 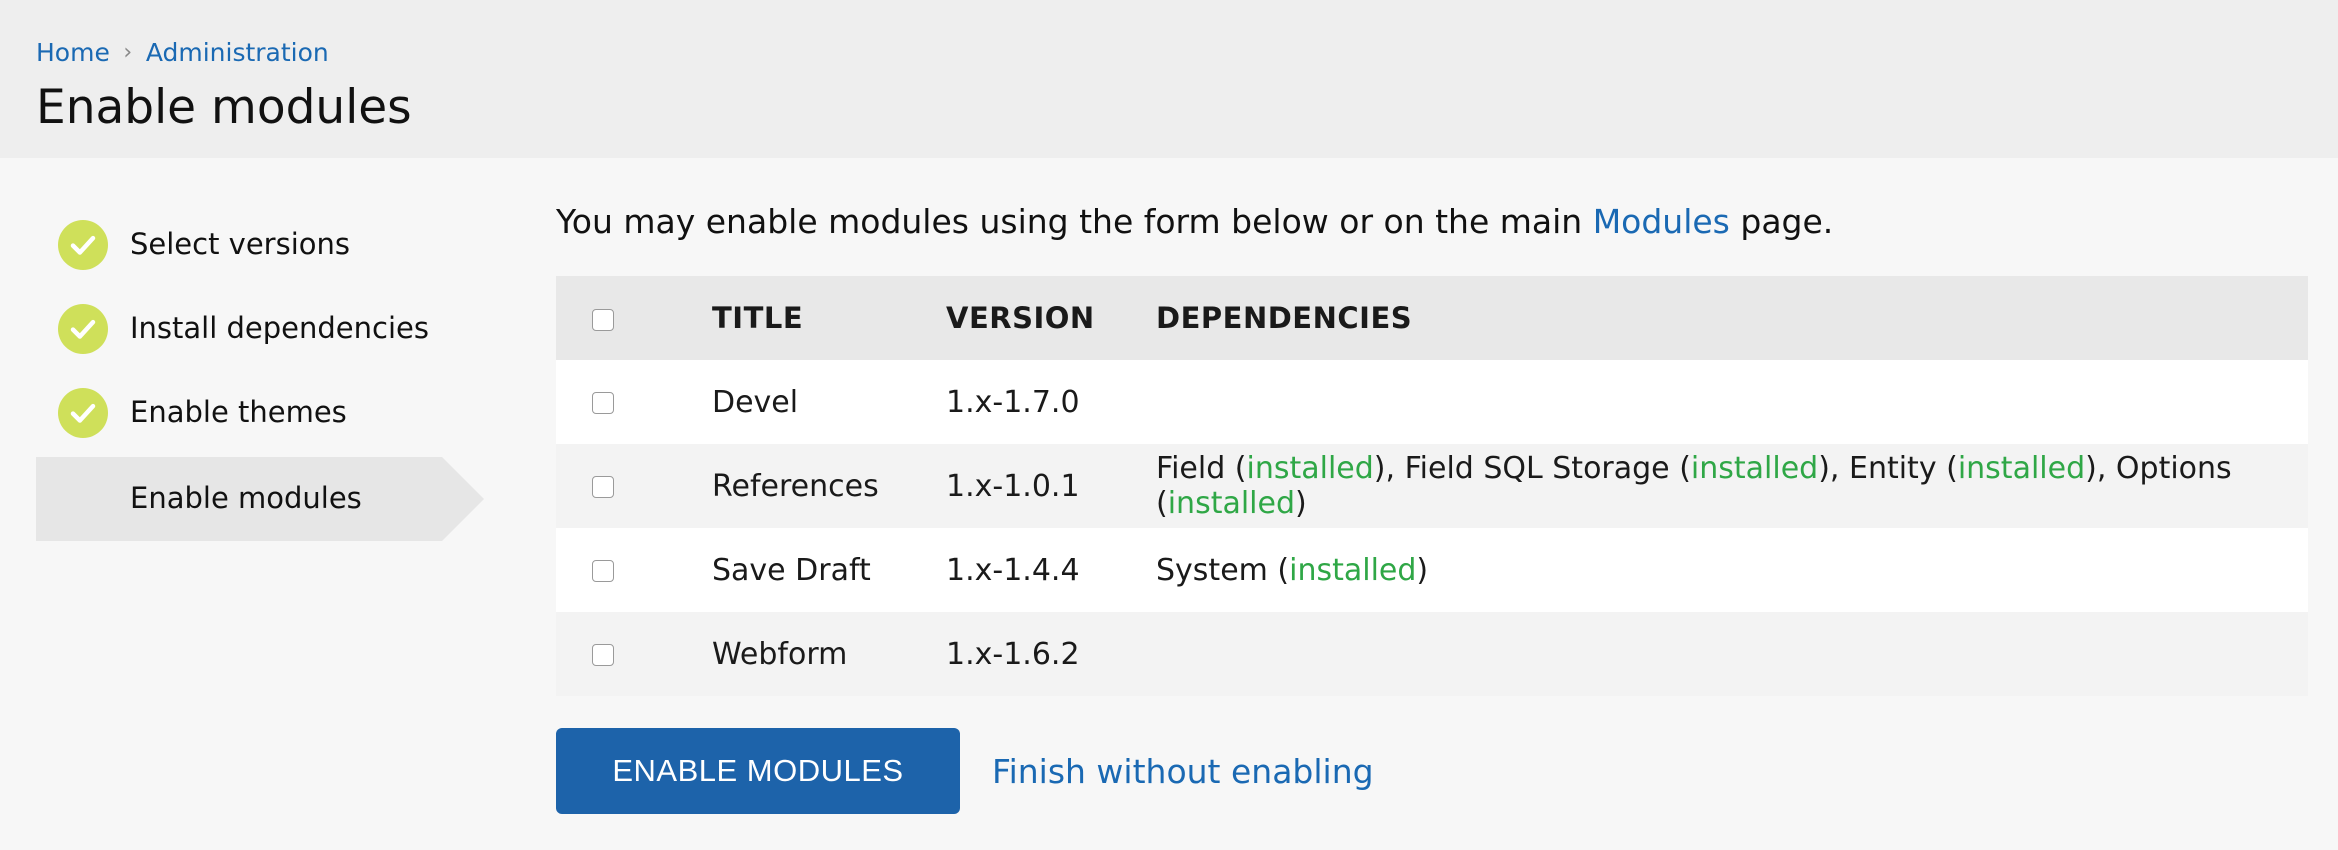 What do you see at coordinates (1051, 318) in the screenshot?
I see `column-header-version: VERSION` at bounding box center [1051, 318].